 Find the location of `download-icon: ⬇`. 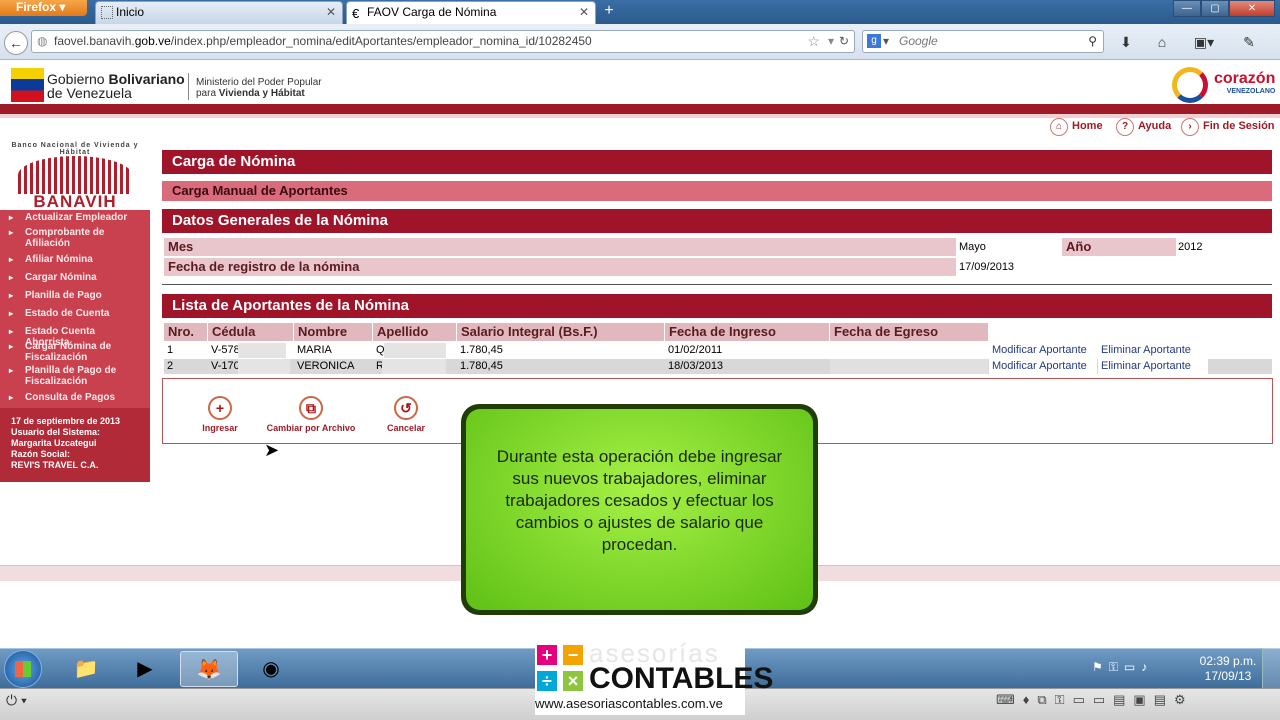

download-icon: ⬇ is located at coordinates (1126, 42).